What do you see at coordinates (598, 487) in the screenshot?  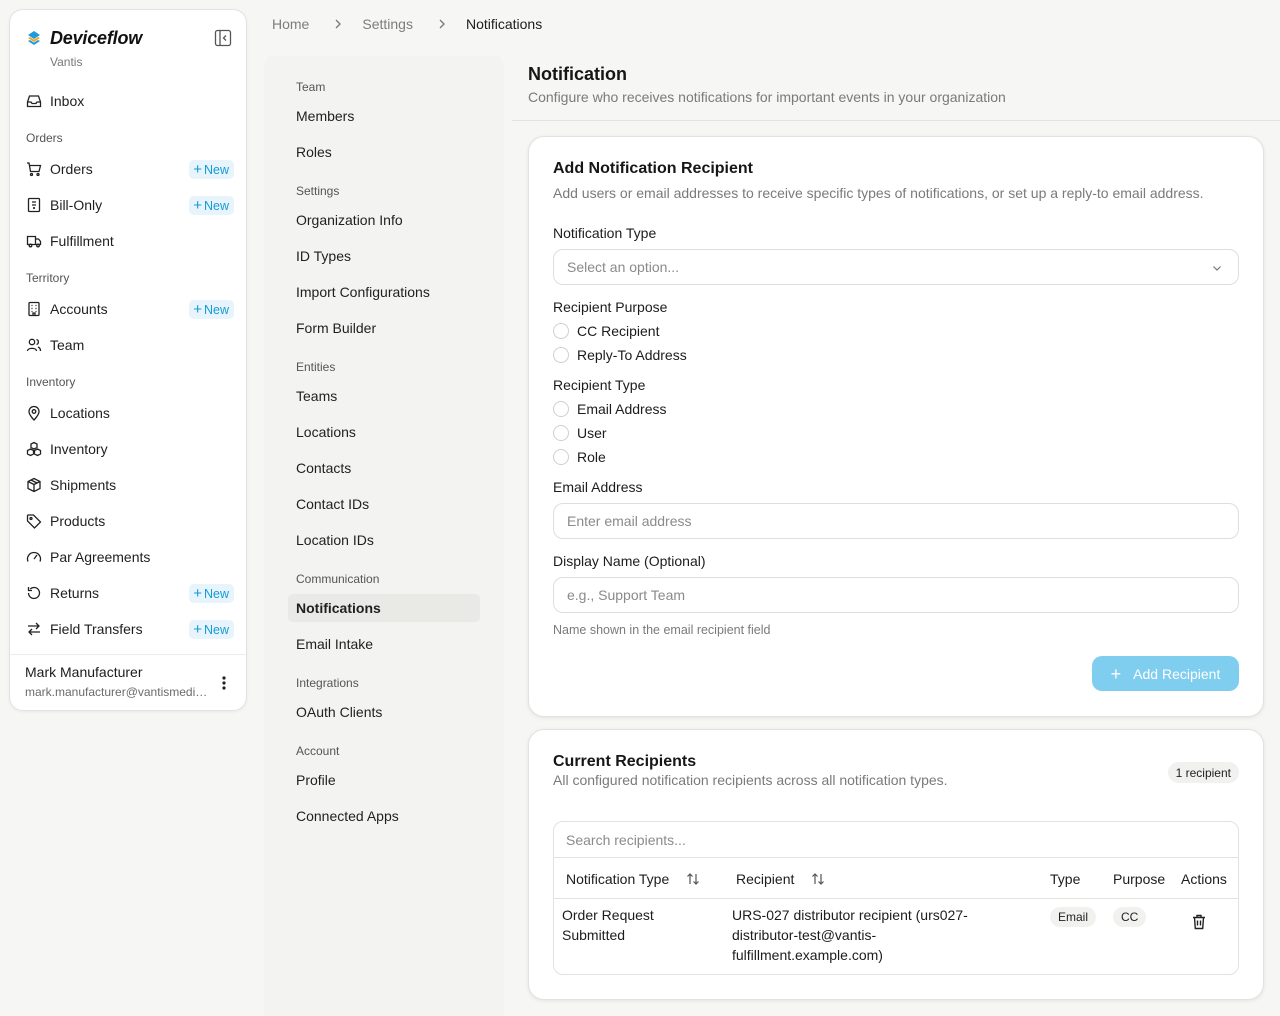 I see `email-address-label: Email Address` at bounding box center [598, 487].